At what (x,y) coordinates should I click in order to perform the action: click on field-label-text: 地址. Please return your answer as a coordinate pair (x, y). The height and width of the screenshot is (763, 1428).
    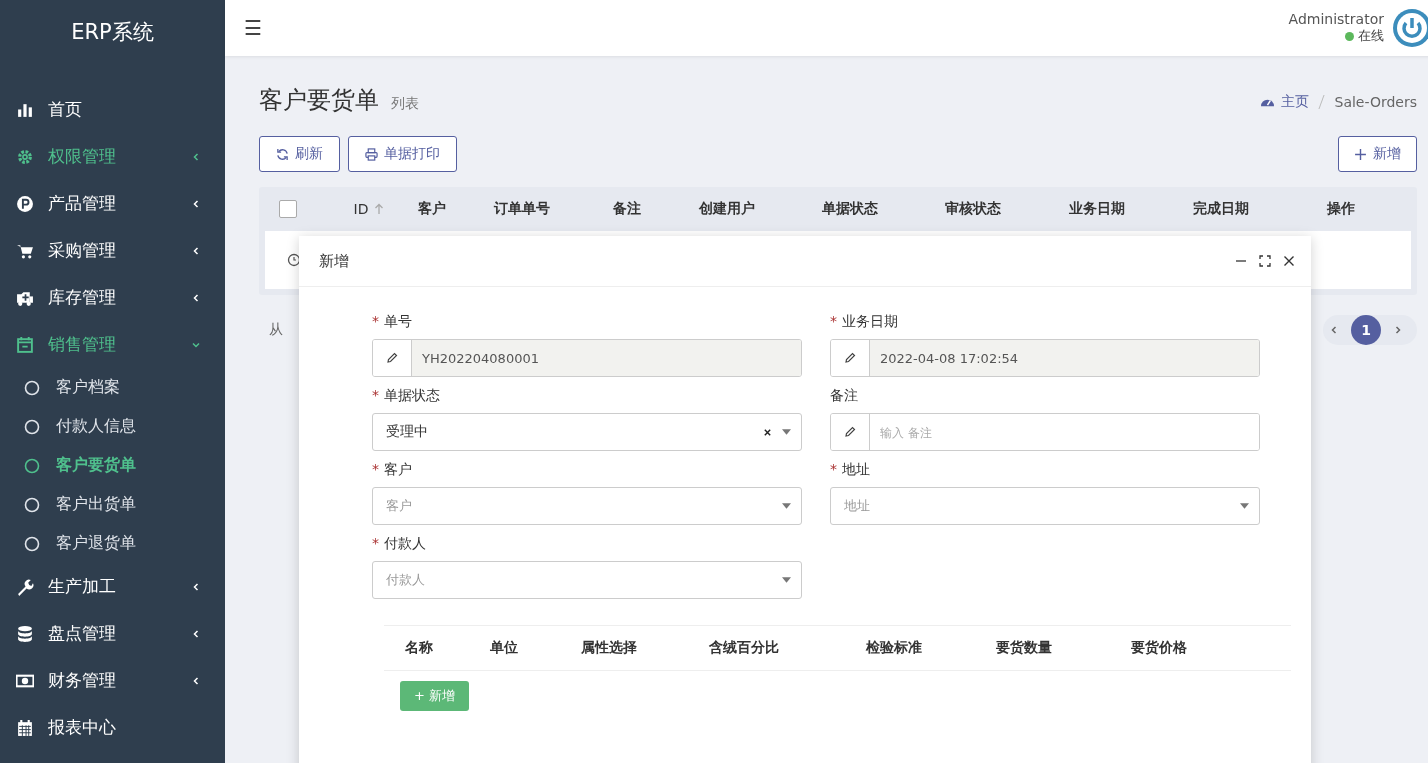
    Looking at the image, I should click on (856, 469).